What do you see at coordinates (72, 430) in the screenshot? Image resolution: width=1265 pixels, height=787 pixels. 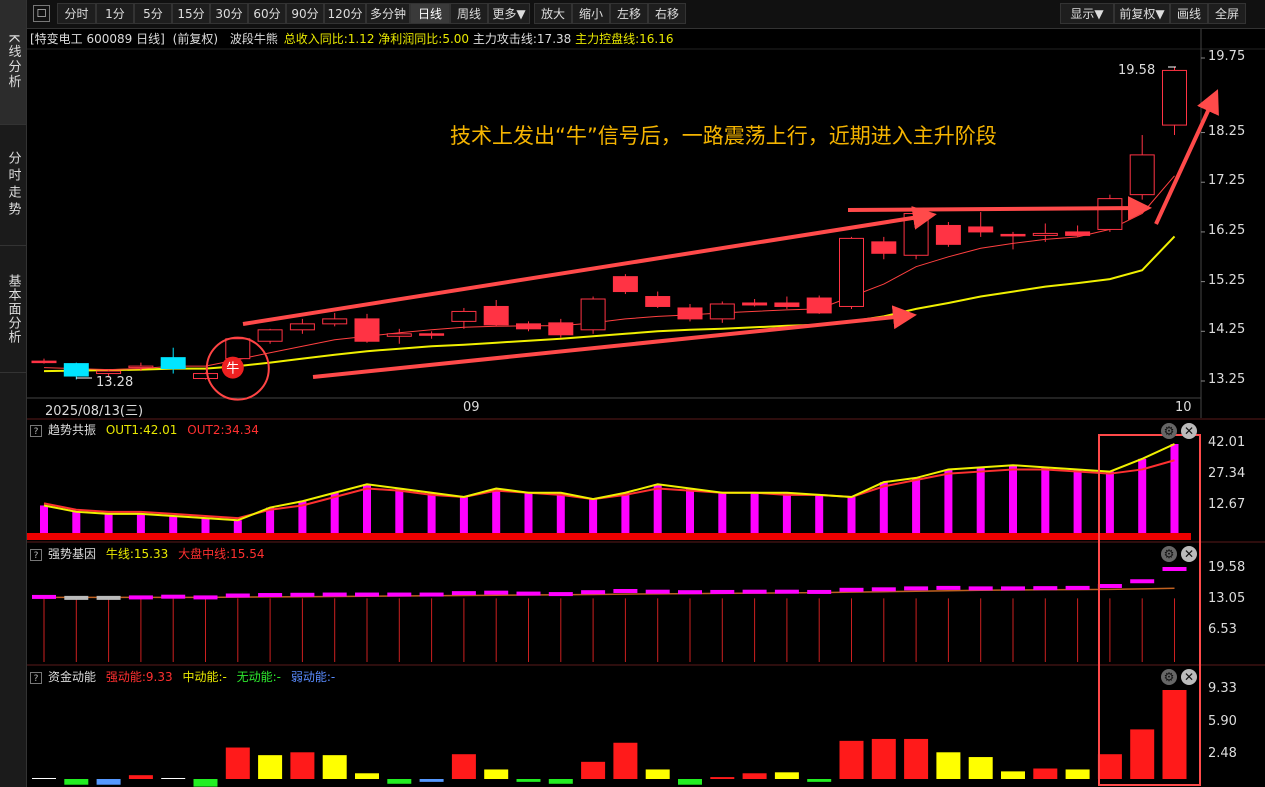 I see `panel-trend-title: 趋势共振` at bounding box center [72, 430].